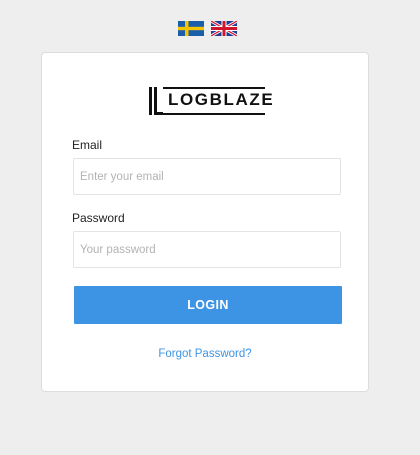  I want to click on logblaze-logo: LOGBLAZE, so click(210, 101).